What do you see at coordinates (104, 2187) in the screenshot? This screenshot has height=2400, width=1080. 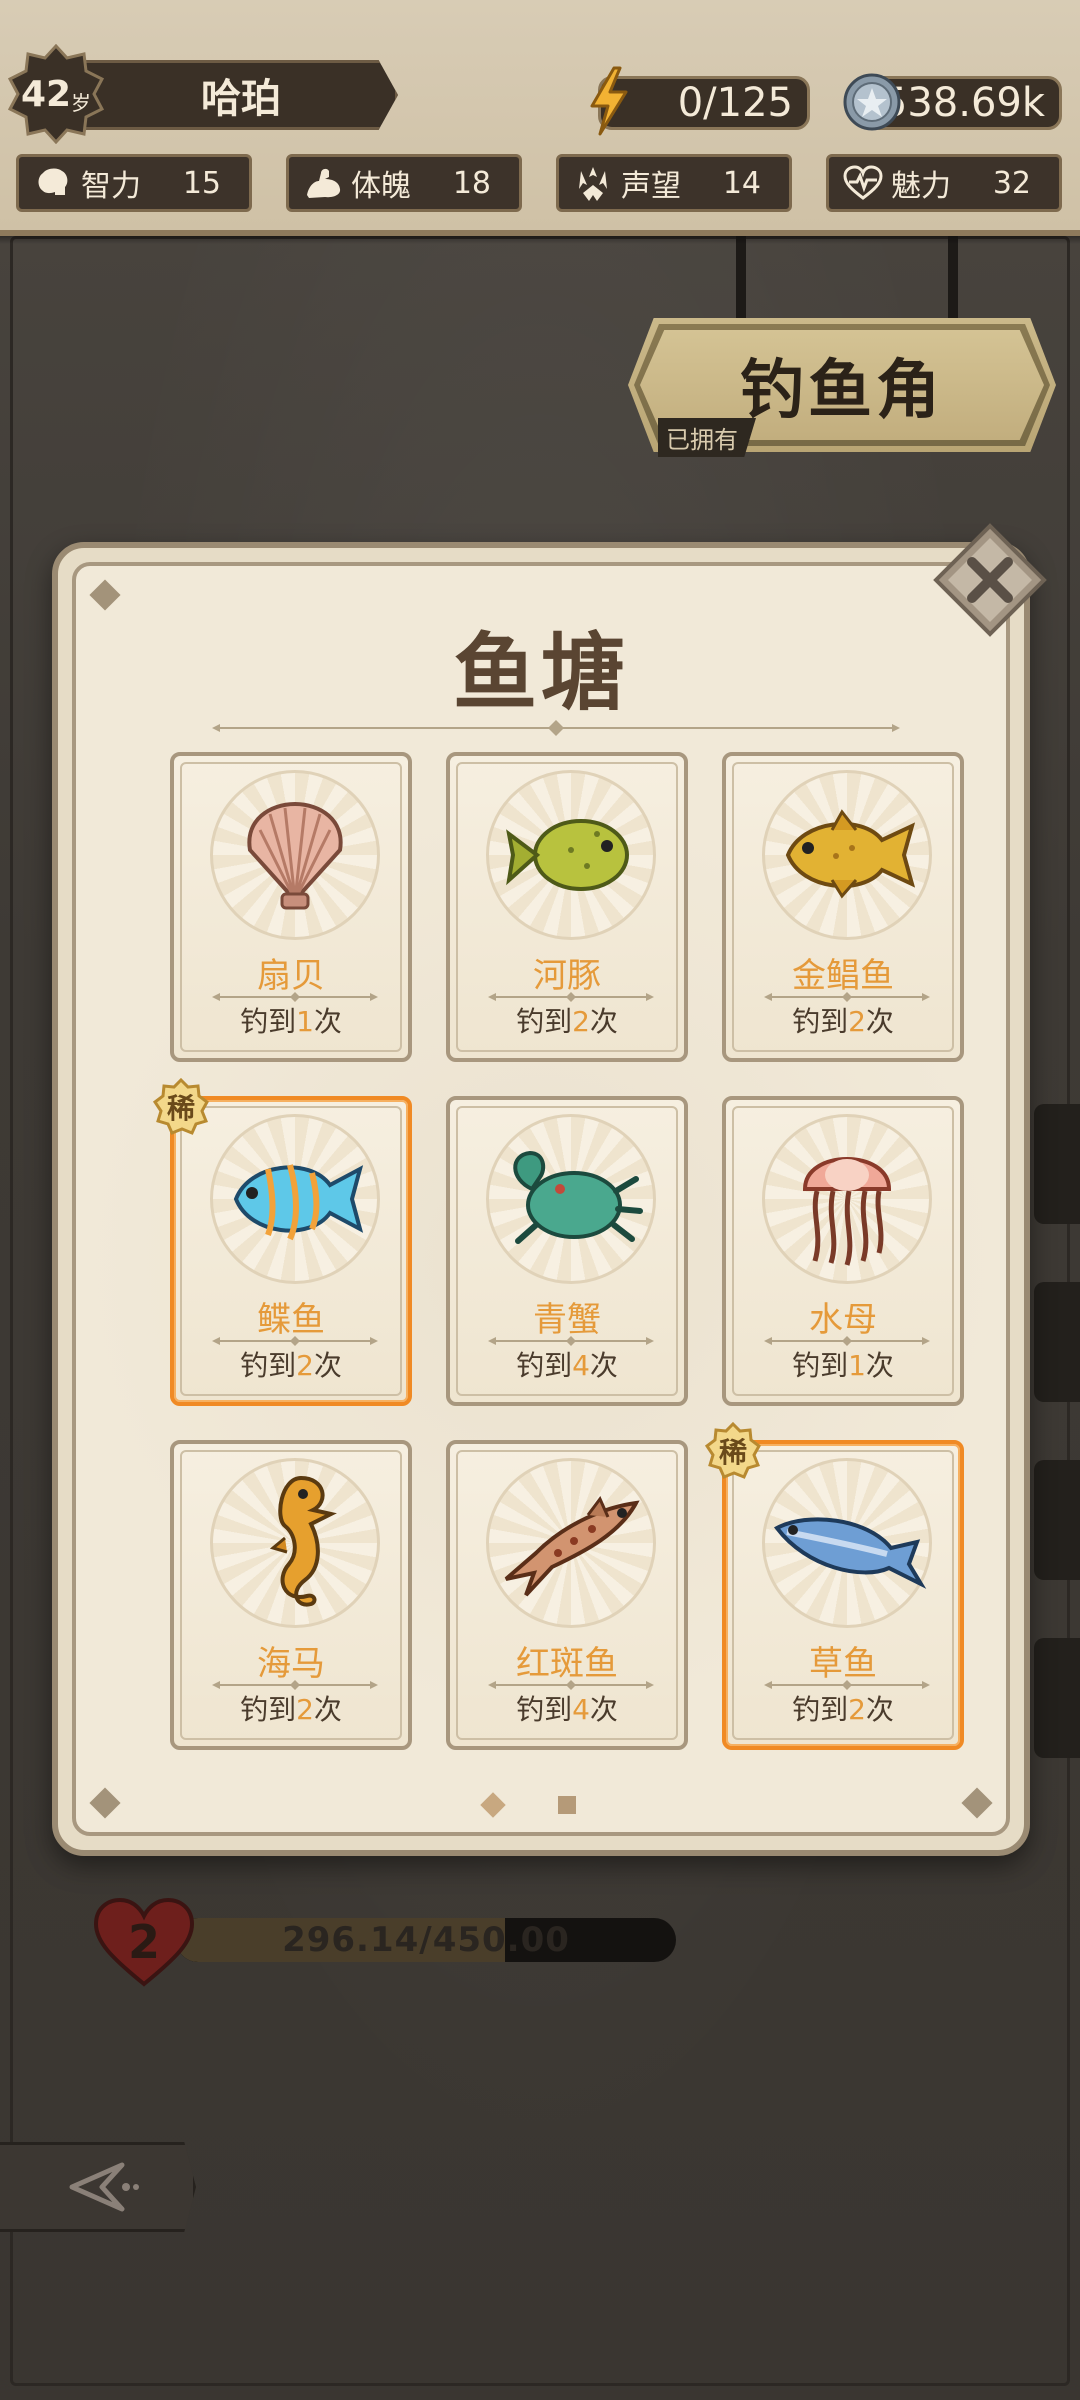 I see `back-arrow-icon` at bounding box center [104, 2187].